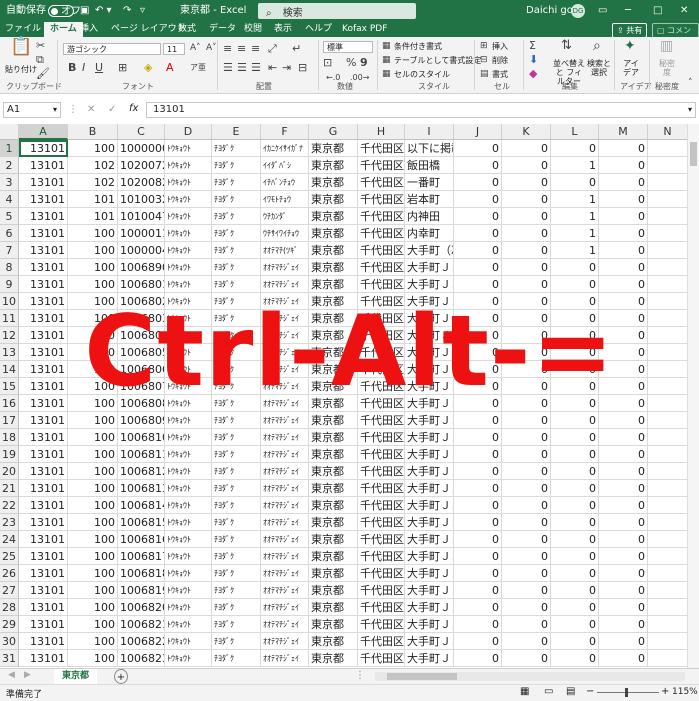  I want to click on comment-button: ▢ コメント, so click(675, 35).